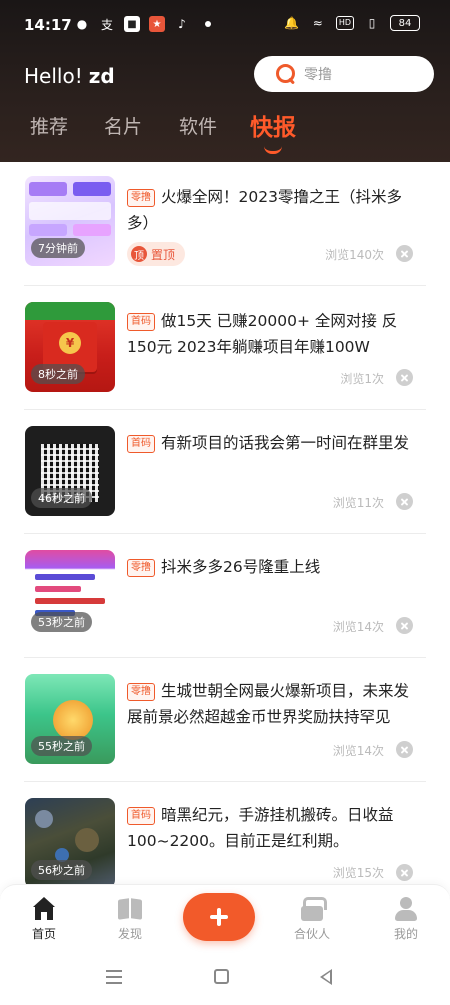  What do you see at coordinates (285, 443) in the screenshot?
I see `item-title-text: 有新项目的话我会第一时间在群里发` at bounding box center [285, 443].